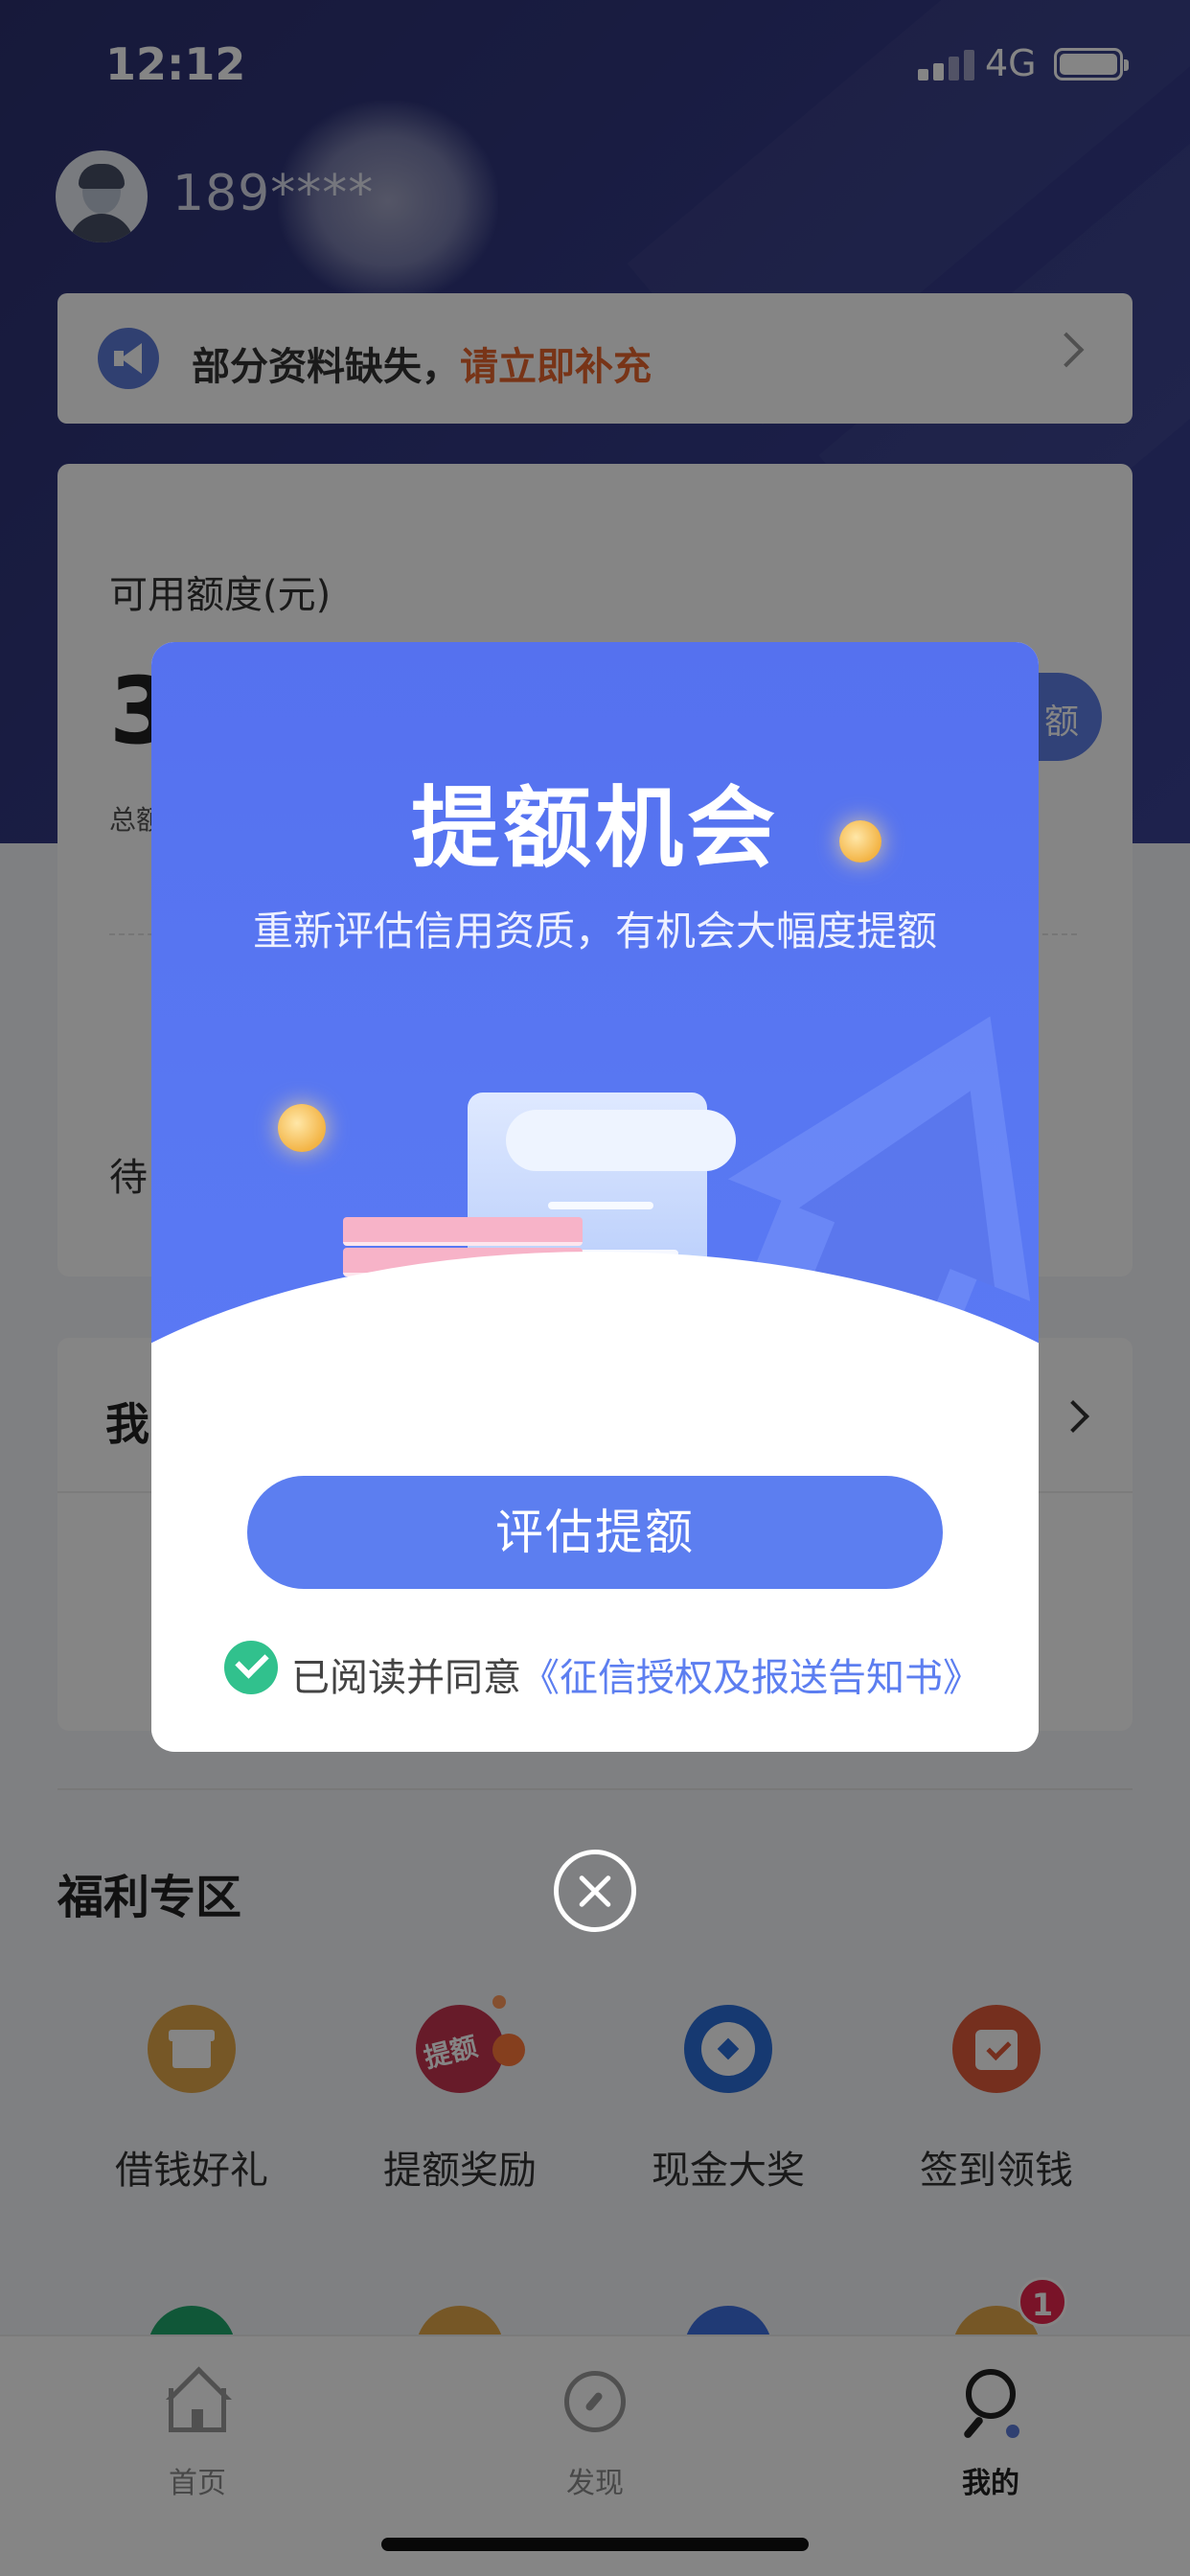 The width and height of the screenshot is (1190, 2576). Describe the element at coordinates (251, 1667) in the screenshot. I see `checkbox-checked-icon` at that location.